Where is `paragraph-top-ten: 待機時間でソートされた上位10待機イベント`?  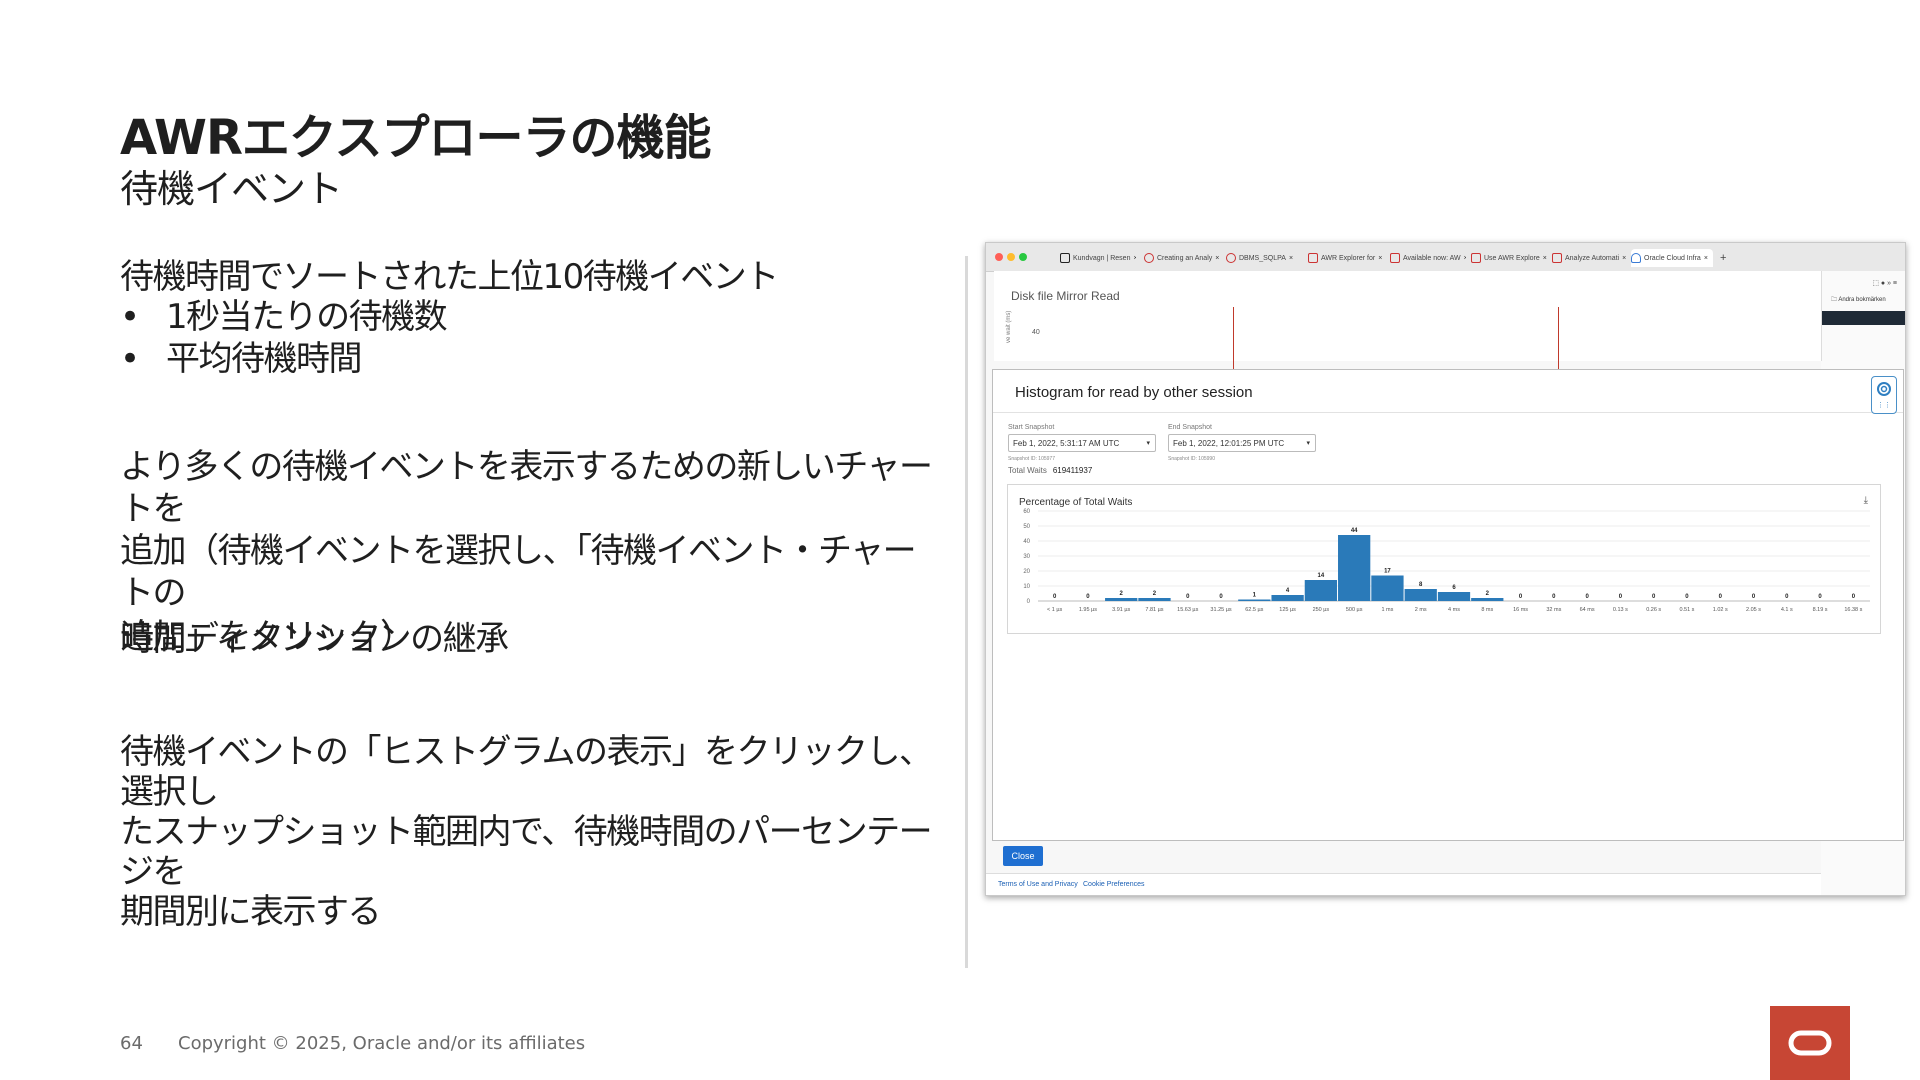
paragraph-top-ten: 待機時間でソートされた上位10待機イベント is located at coordinates (449, 277).